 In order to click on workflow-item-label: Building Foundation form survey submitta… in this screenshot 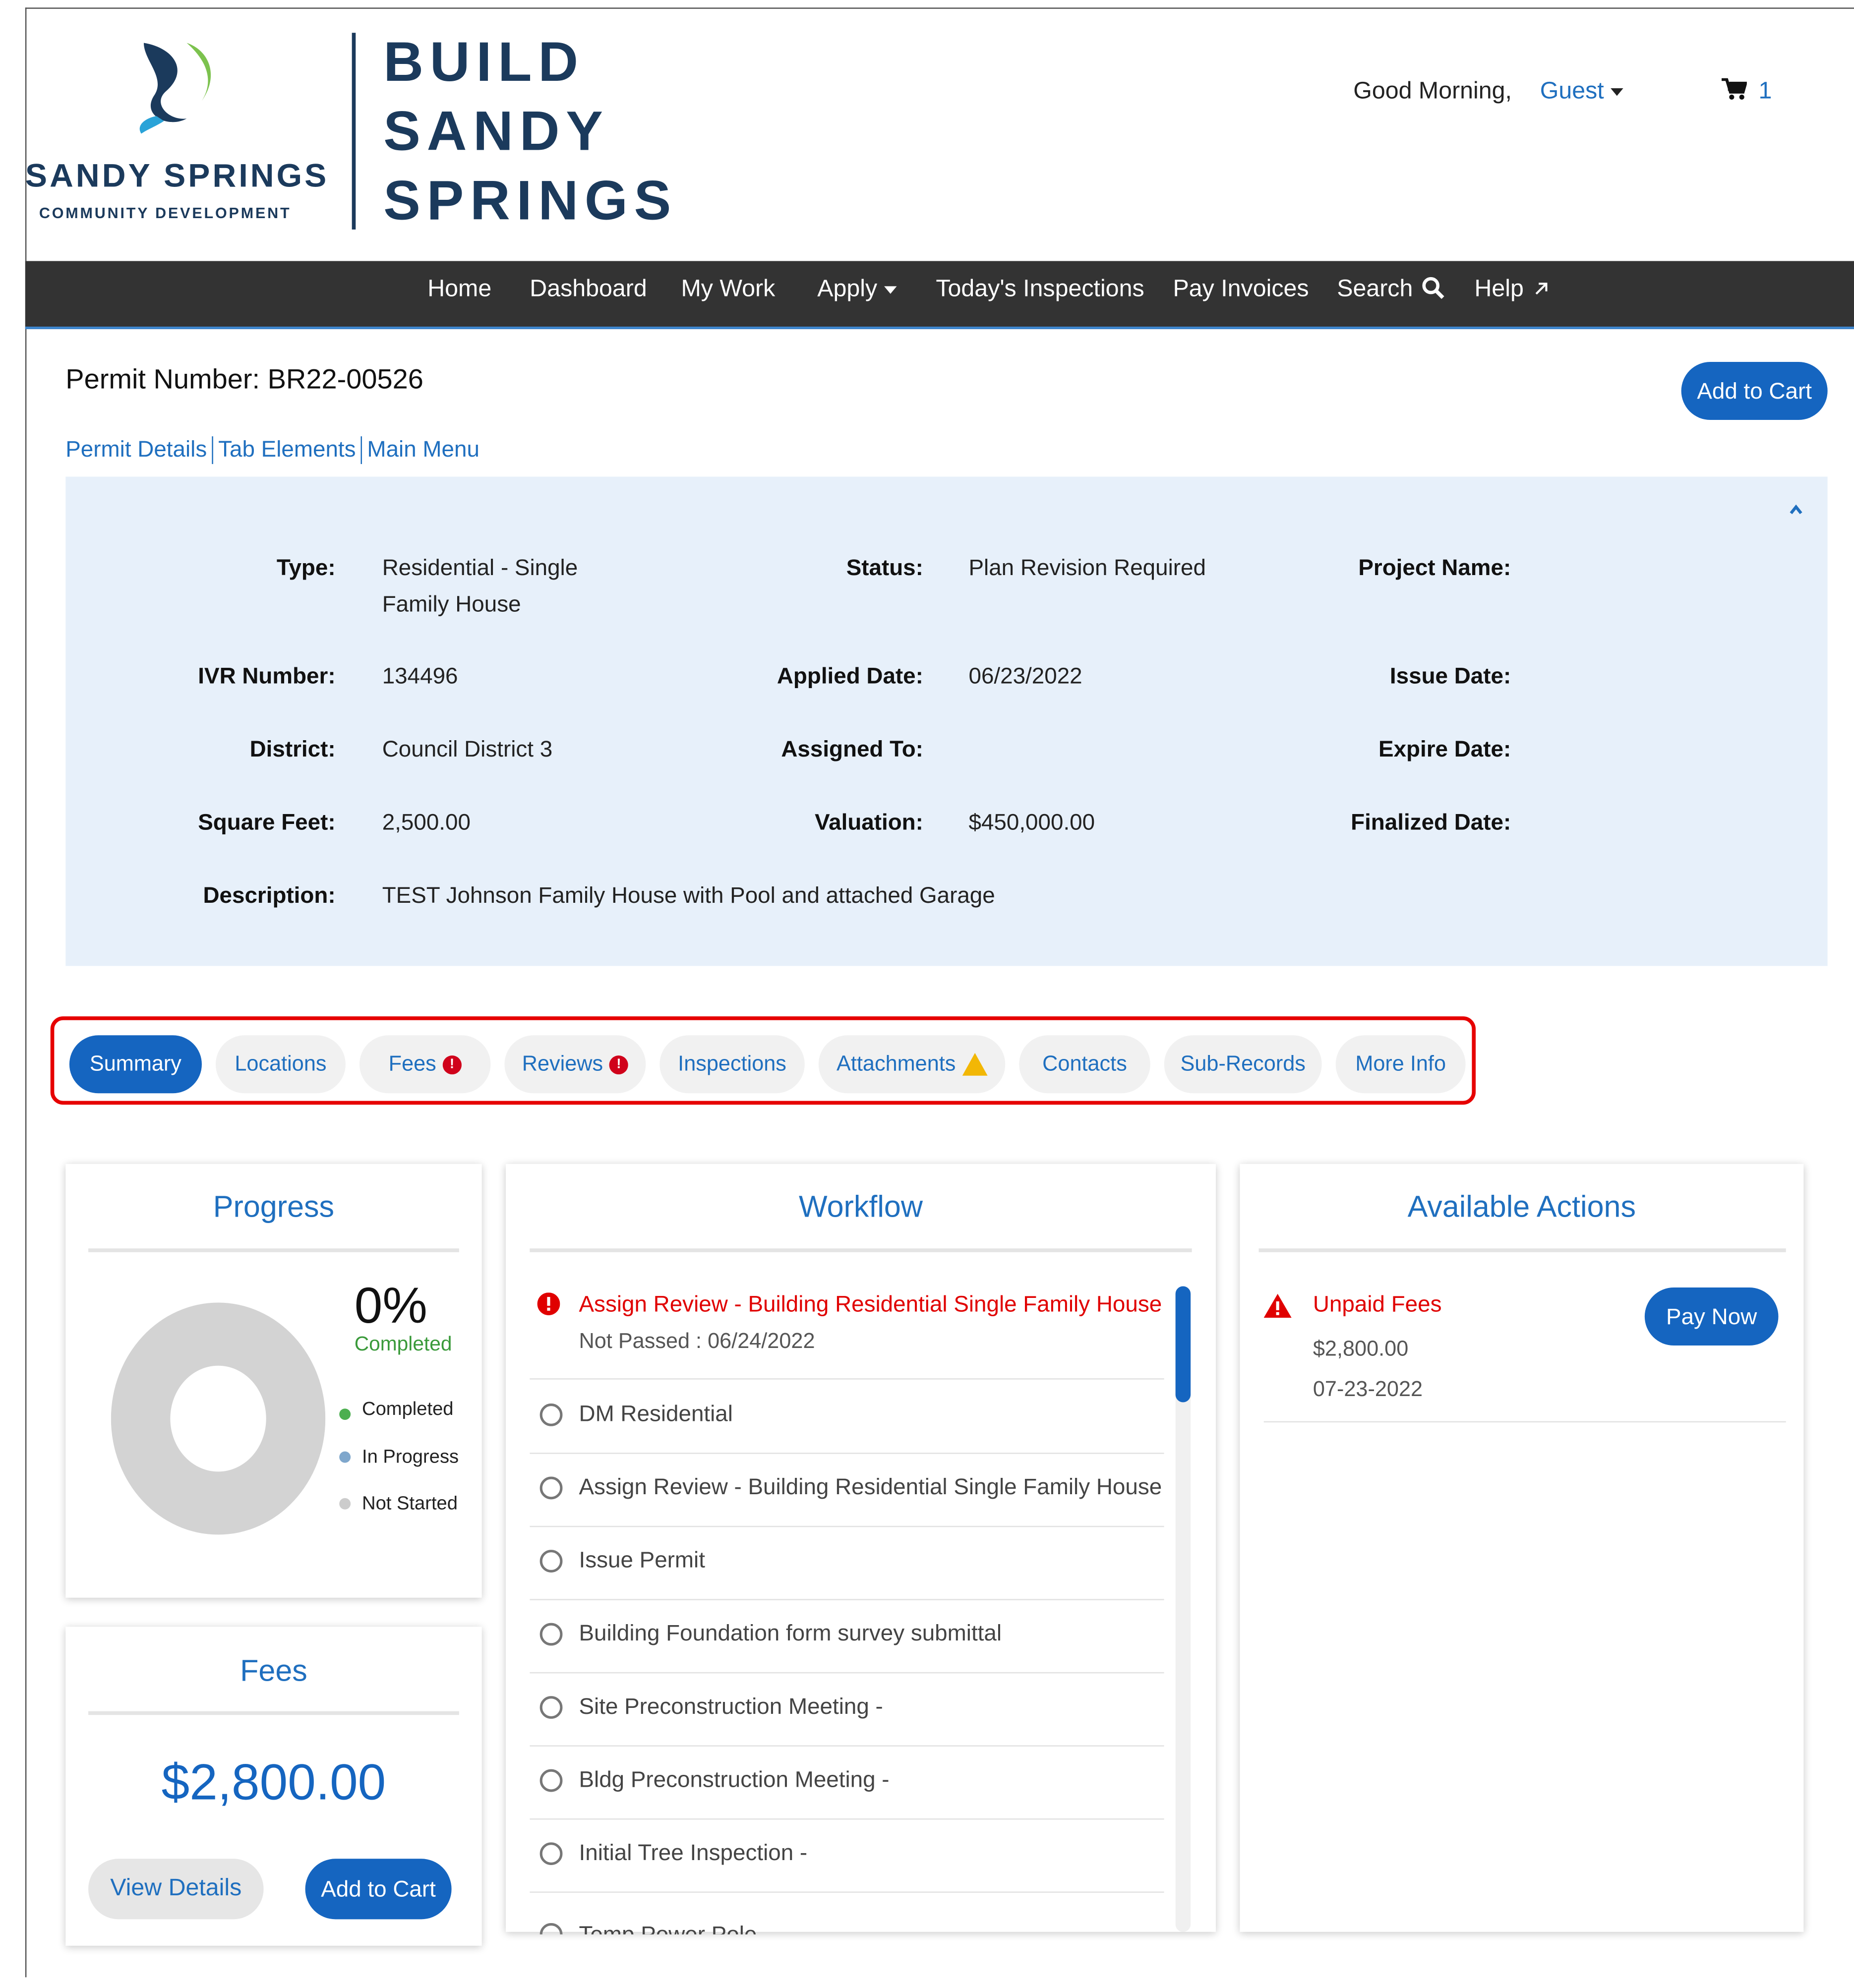, I will do `click(790, 1633)`.